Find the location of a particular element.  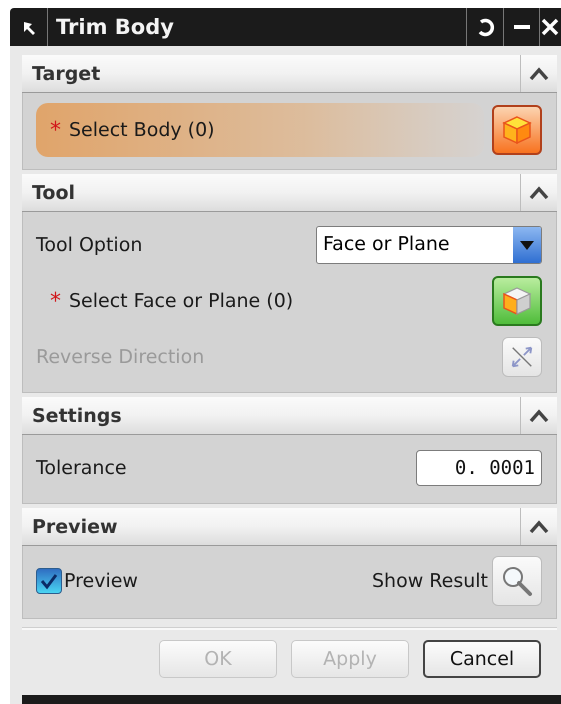

section-title: Target is located at coordinates (66, 73).